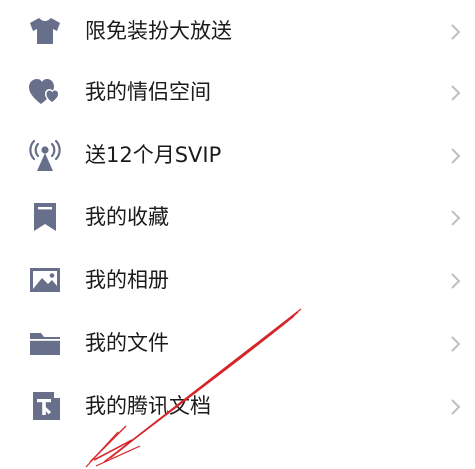 The width and height of the screenshot is (475, 469). Describe the element at coordinates (237, 280) in the screenshot. I see `menu-item-photo-album: 我的相册` at that location.